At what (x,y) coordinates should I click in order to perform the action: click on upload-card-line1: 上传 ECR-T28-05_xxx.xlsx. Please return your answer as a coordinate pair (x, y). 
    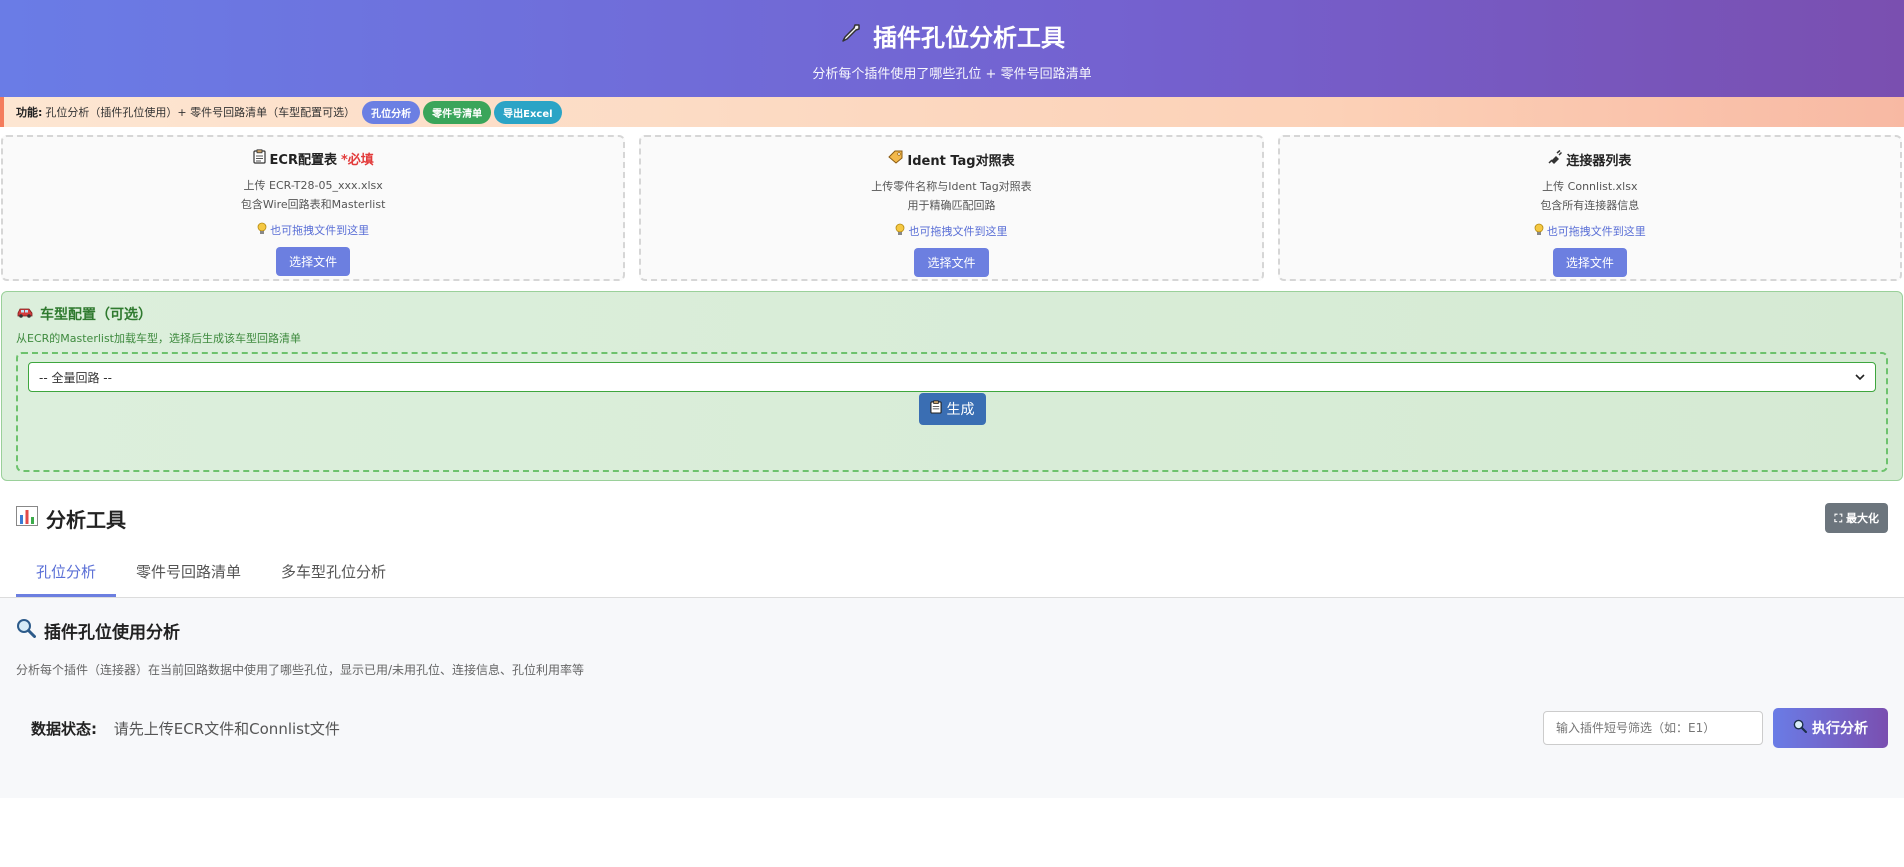
    Looking at the image, I should click on (313, 185).